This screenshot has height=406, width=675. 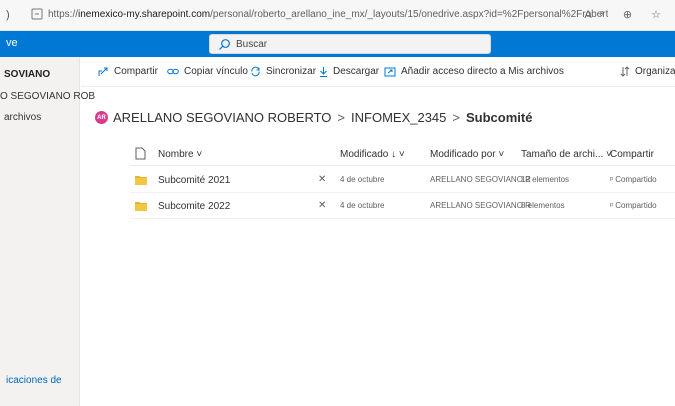 I want to click on share-label: Compartir, so click(x=136, y=71).